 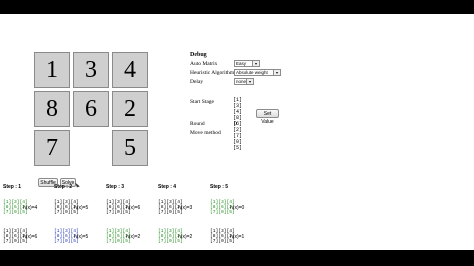 I want to click on delay-select: none ▾, so click(x=244, y=81).